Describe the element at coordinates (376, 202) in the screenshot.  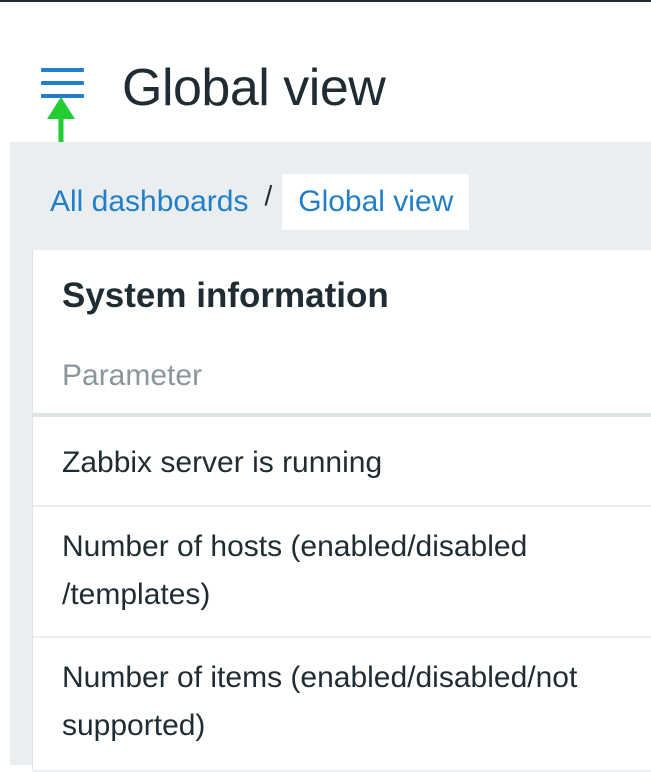
I see `breadcrumb-current-dashboard: Global view` at that location.